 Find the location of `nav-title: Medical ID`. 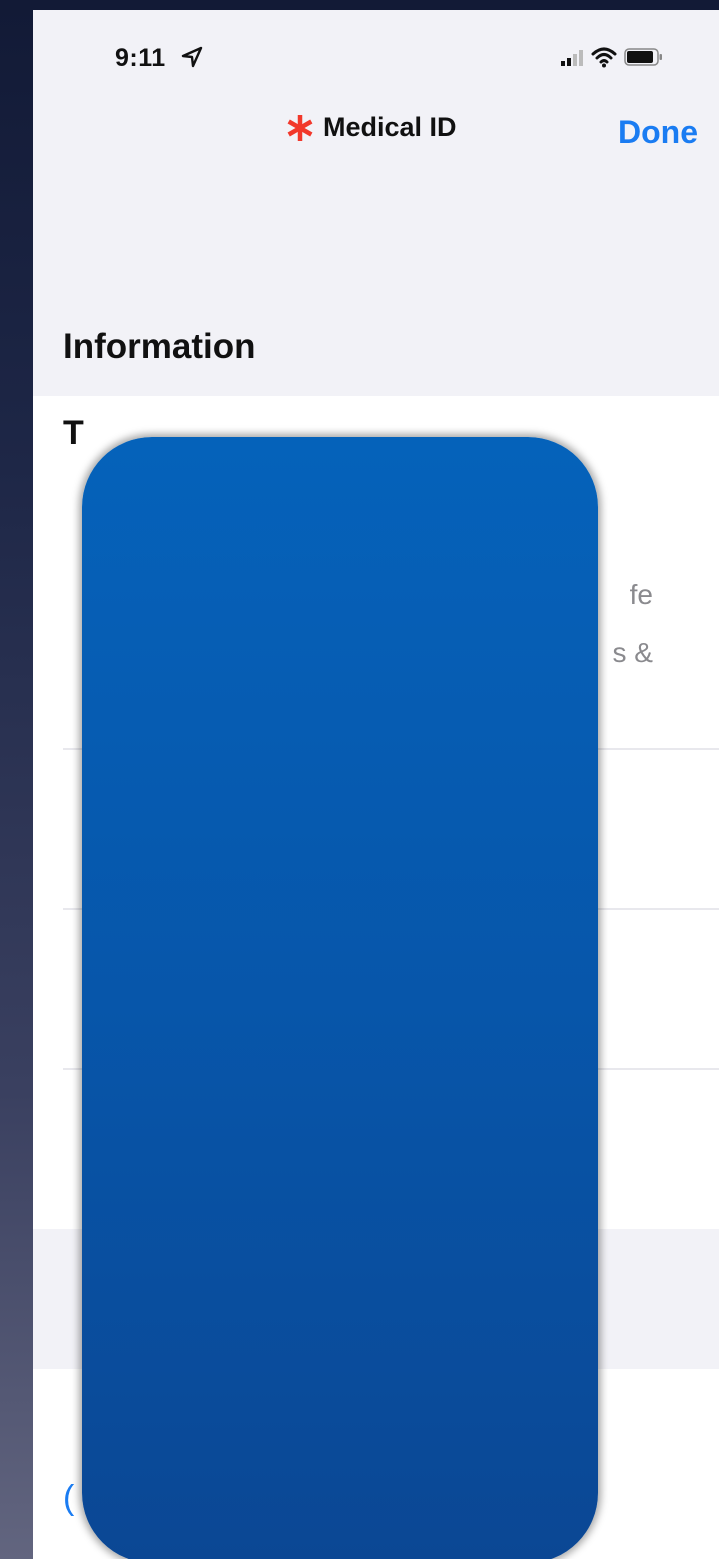

nav-title: Medical ID is located at coordinates (371, 127).